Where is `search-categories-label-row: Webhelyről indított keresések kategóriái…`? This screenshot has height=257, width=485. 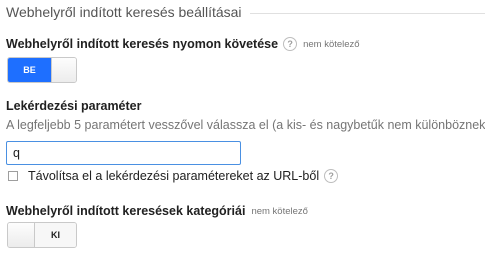
search-categories-label-row: Webhelyről indított keresések kategóriái… is located at coordinates (157, 211).